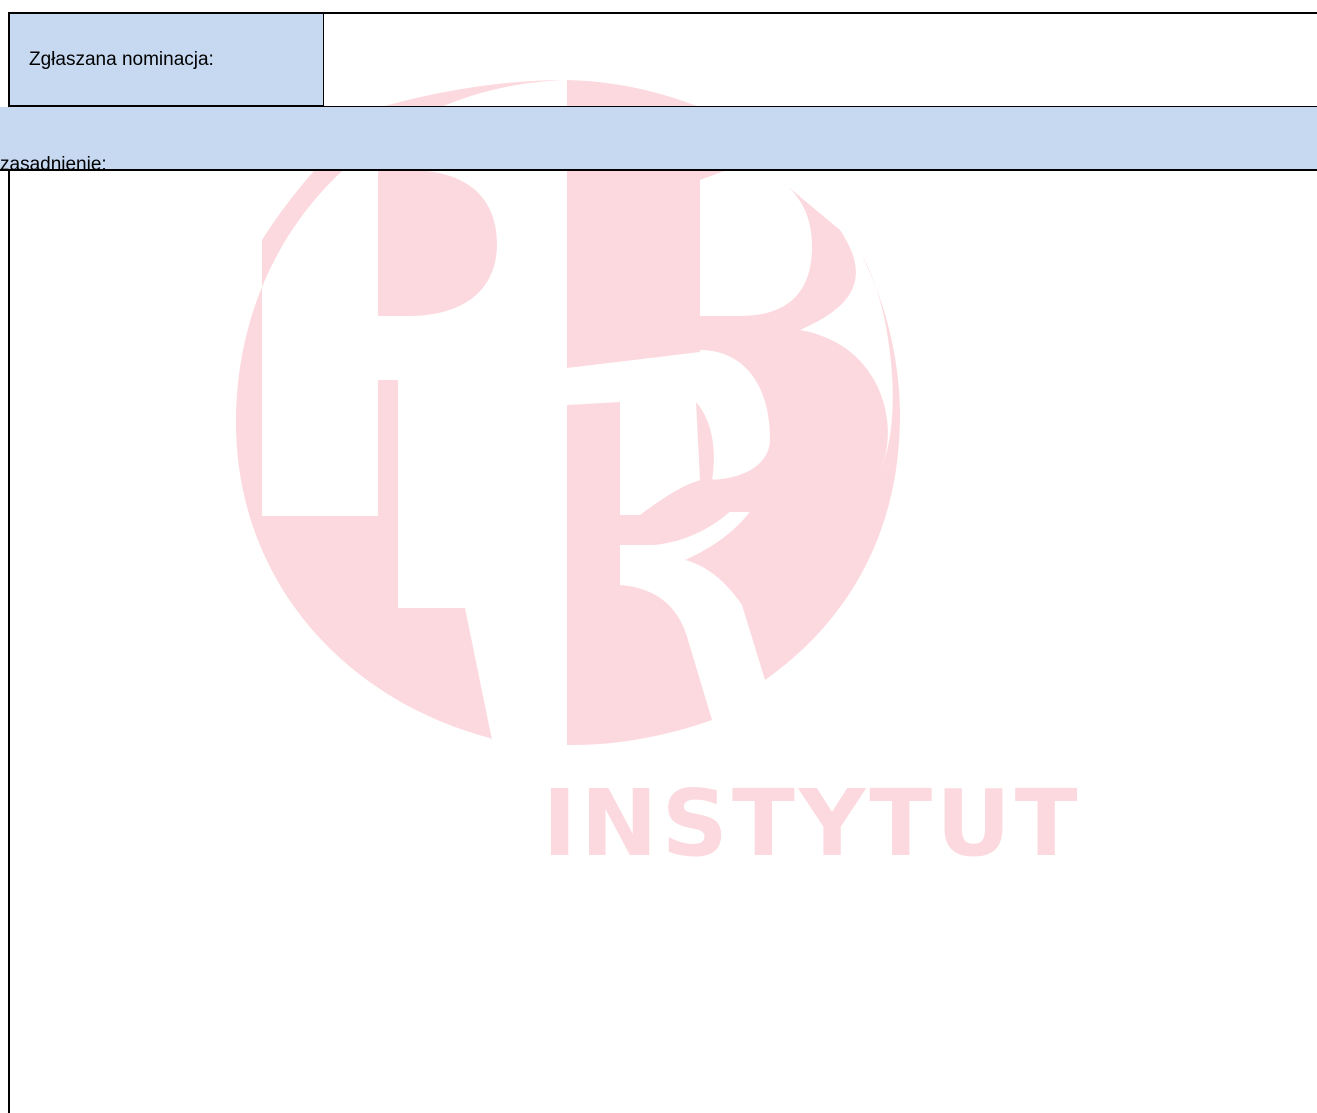  I want to click on justification-header, so click(658, 139).